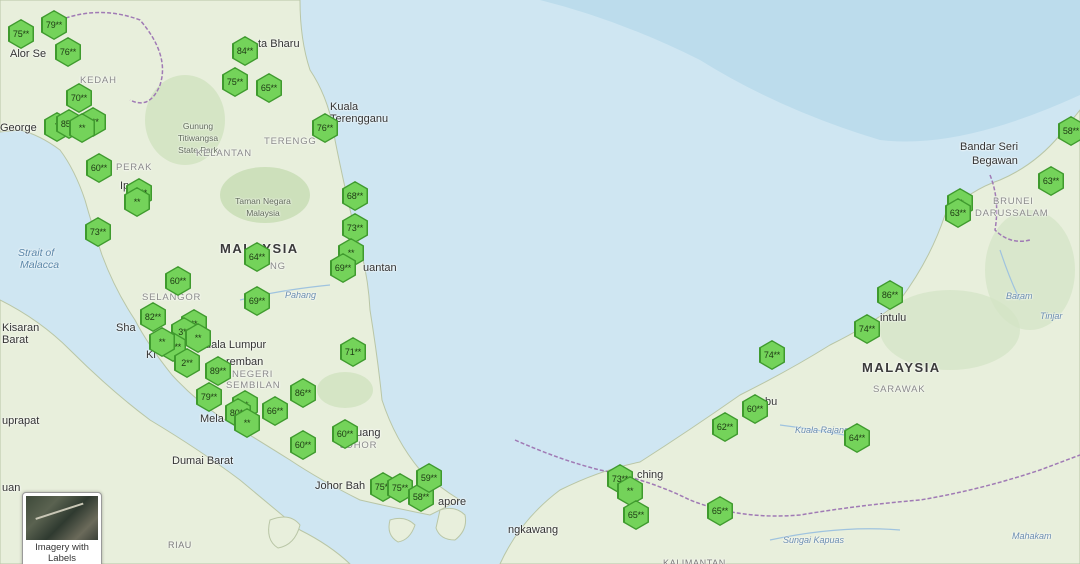 The width and height of the screenshot is (1080, 564). I want to click on map-marker-value: 62**, so click(725, 427).